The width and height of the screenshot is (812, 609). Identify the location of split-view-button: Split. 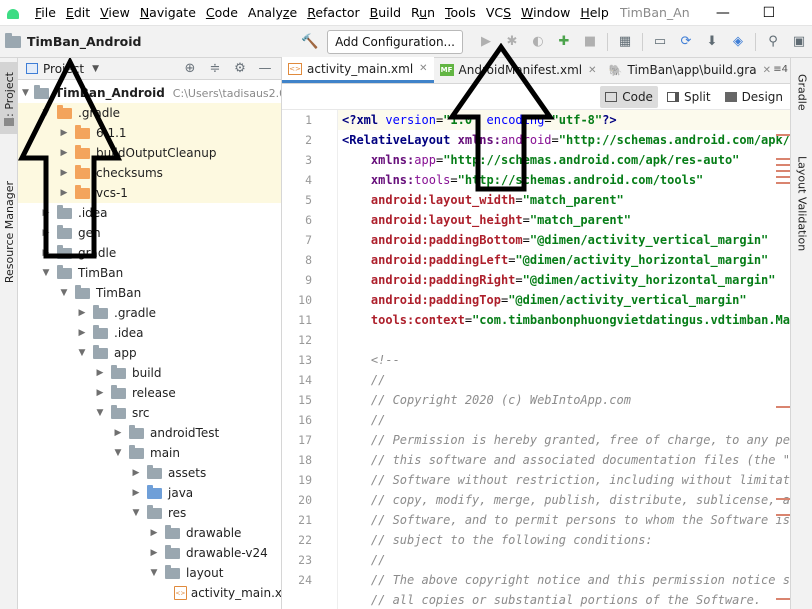
(689, 97).